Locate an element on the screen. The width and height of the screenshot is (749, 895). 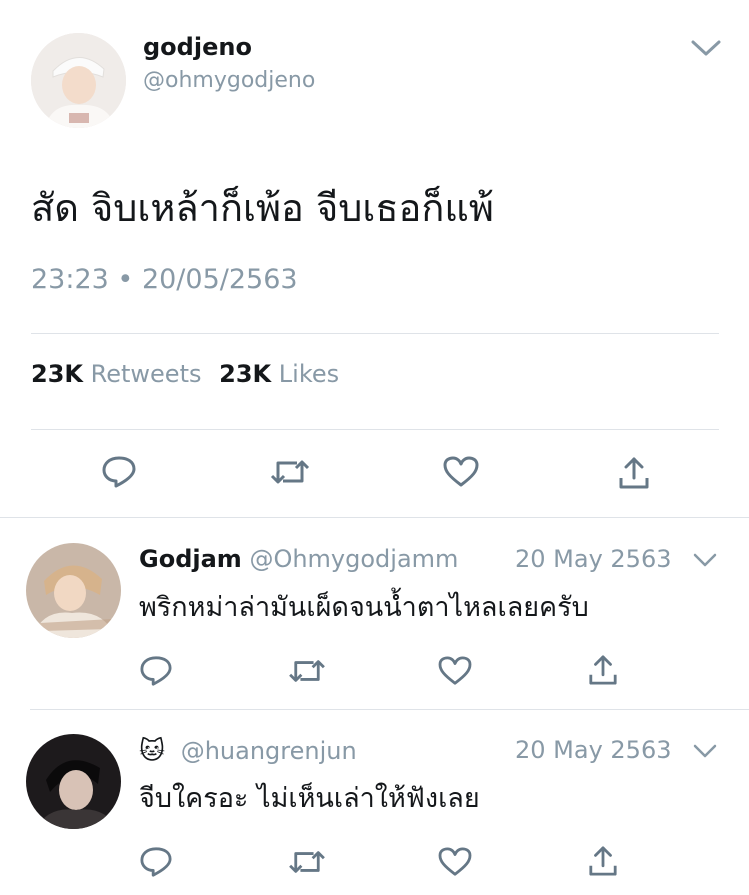
reply-text: จีบใครอะ ไม่เห็นเล่าให้ฟังเลย is located at coordinates (309, 798).